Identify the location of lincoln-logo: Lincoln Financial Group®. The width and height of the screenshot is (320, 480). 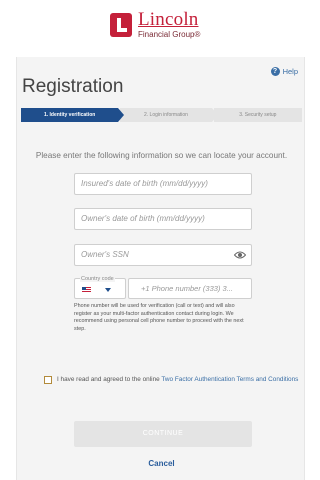
(154, 25).